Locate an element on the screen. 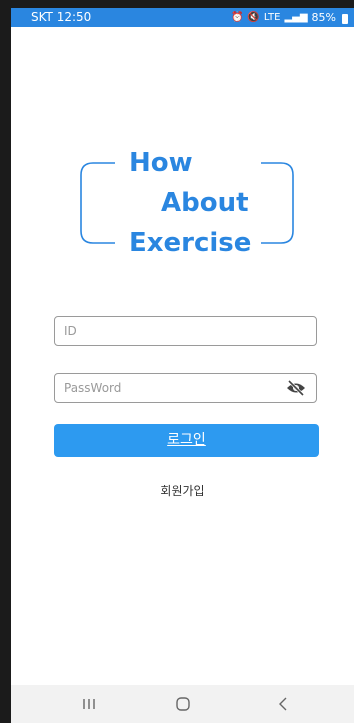 The width and height of the screenshot is (354, 723). signup-link: 회원가입 is located at coordinates (182, 490).